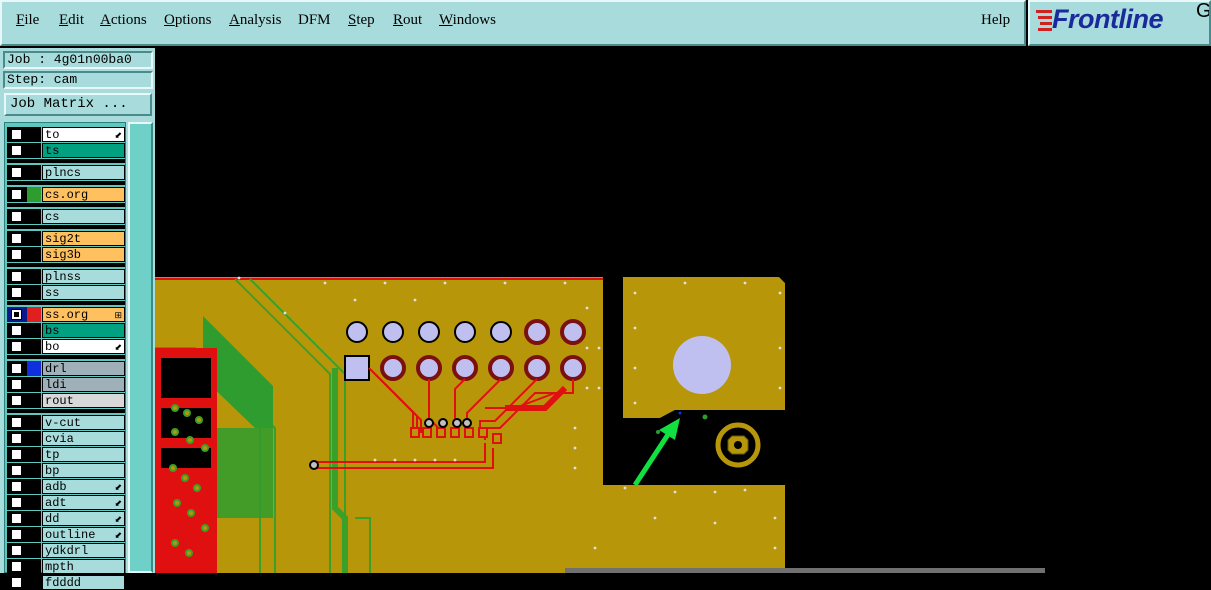  I want to click on layer-row-mpth: mpth, so click(66, 566).